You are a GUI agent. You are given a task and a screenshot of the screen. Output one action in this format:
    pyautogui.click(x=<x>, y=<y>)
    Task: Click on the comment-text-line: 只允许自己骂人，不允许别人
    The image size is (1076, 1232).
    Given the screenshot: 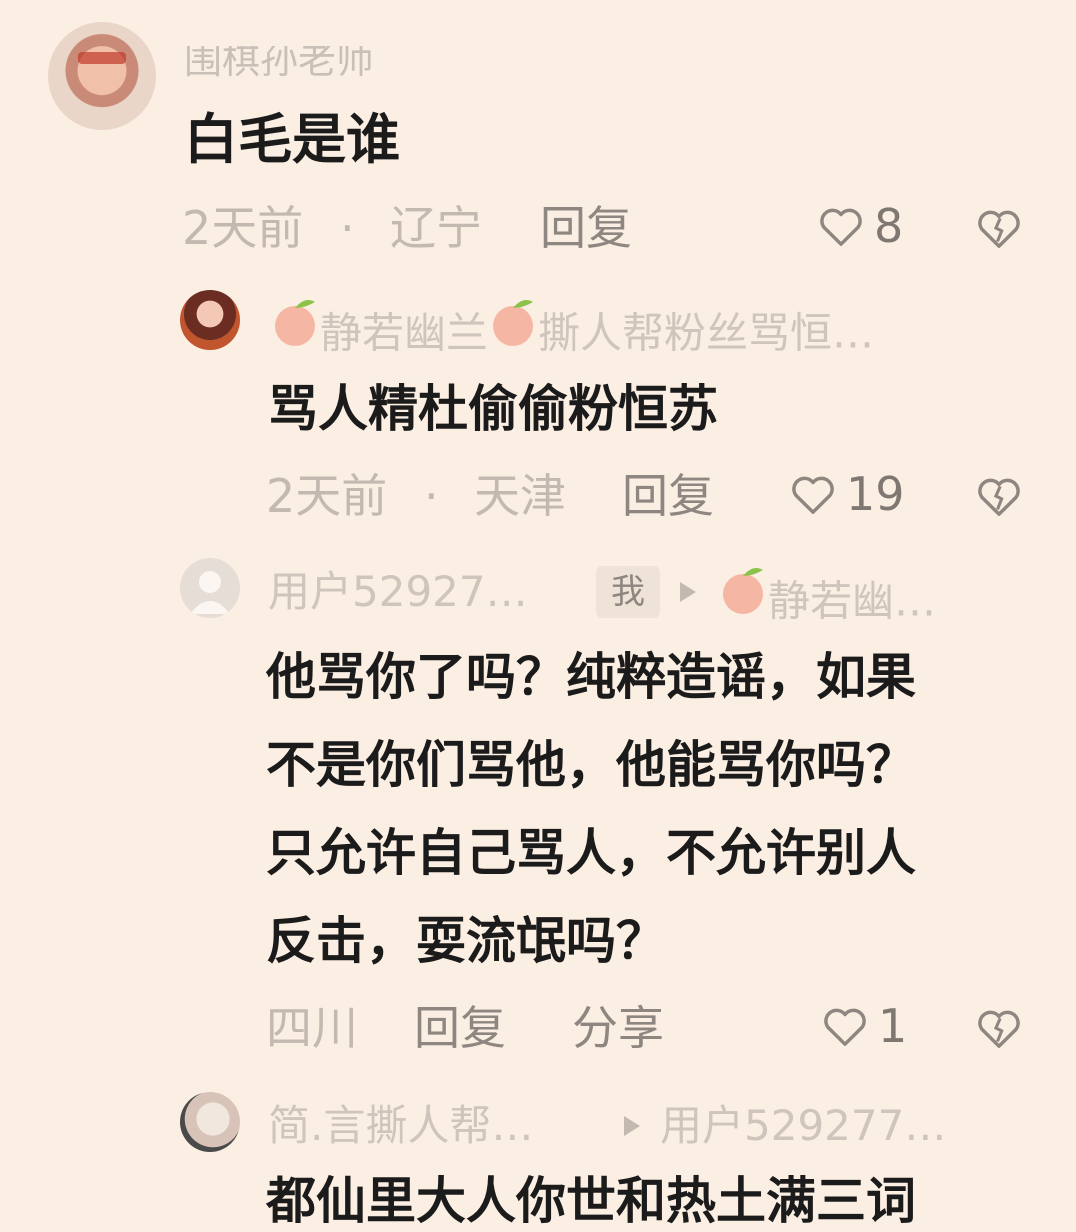 What is the action you would take?
    pyautogui.click(x=591, y=853)
    